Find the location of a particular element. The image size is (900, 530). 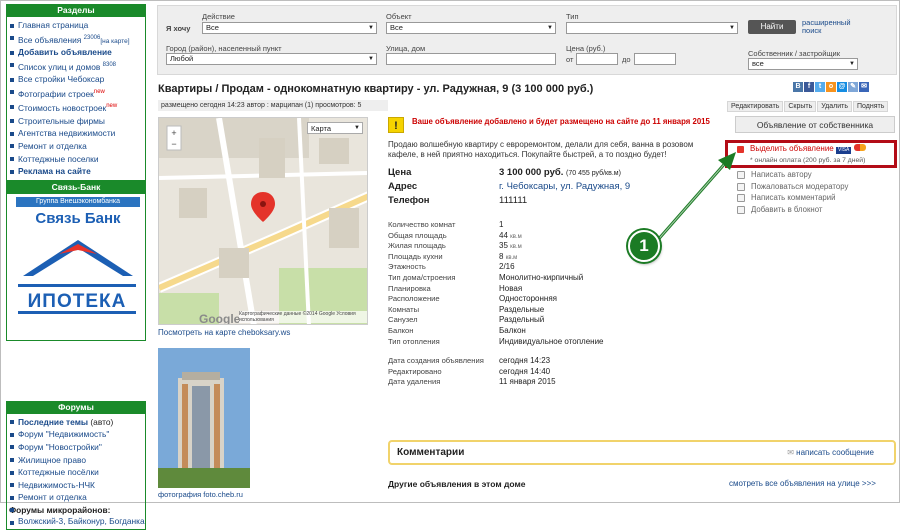

warning-icon: ! is located at coordinates (396, 125).